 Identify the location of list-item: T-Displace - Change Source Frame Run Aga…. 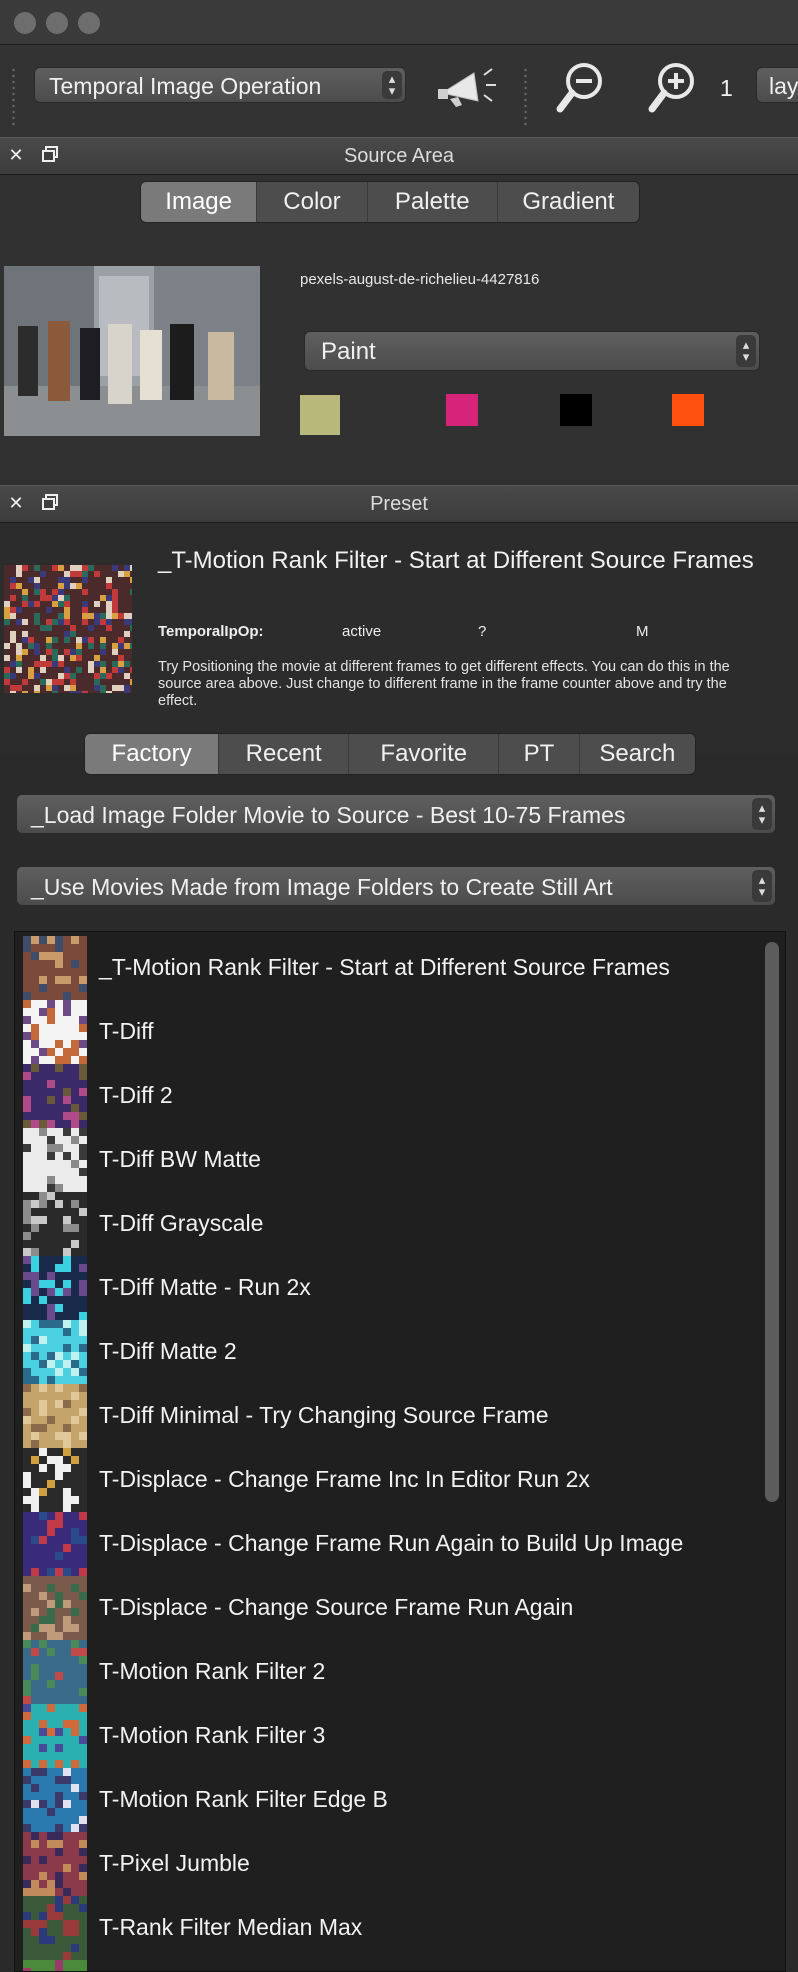
(393, 1608).